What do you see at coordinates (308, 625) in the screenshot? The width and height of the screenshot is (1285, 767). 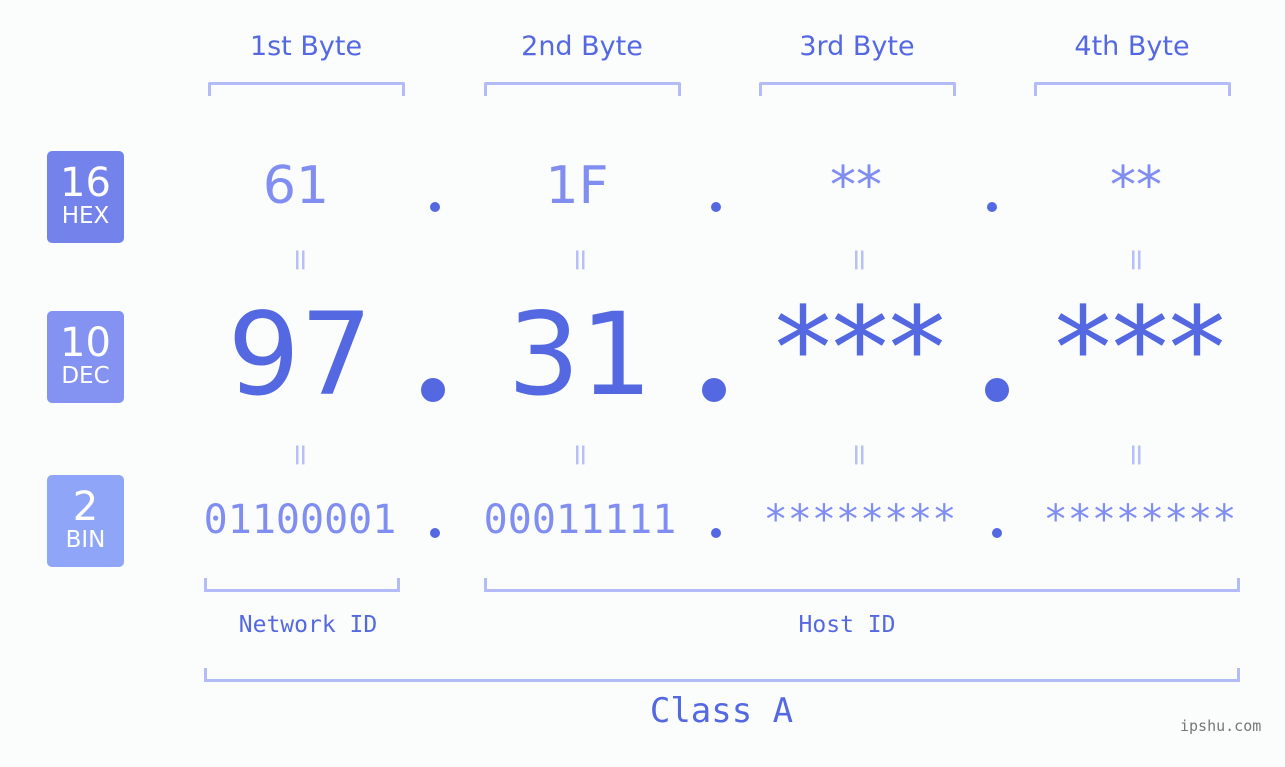 I see `network-id-label: Network ID` at bounding box center [308, 625].